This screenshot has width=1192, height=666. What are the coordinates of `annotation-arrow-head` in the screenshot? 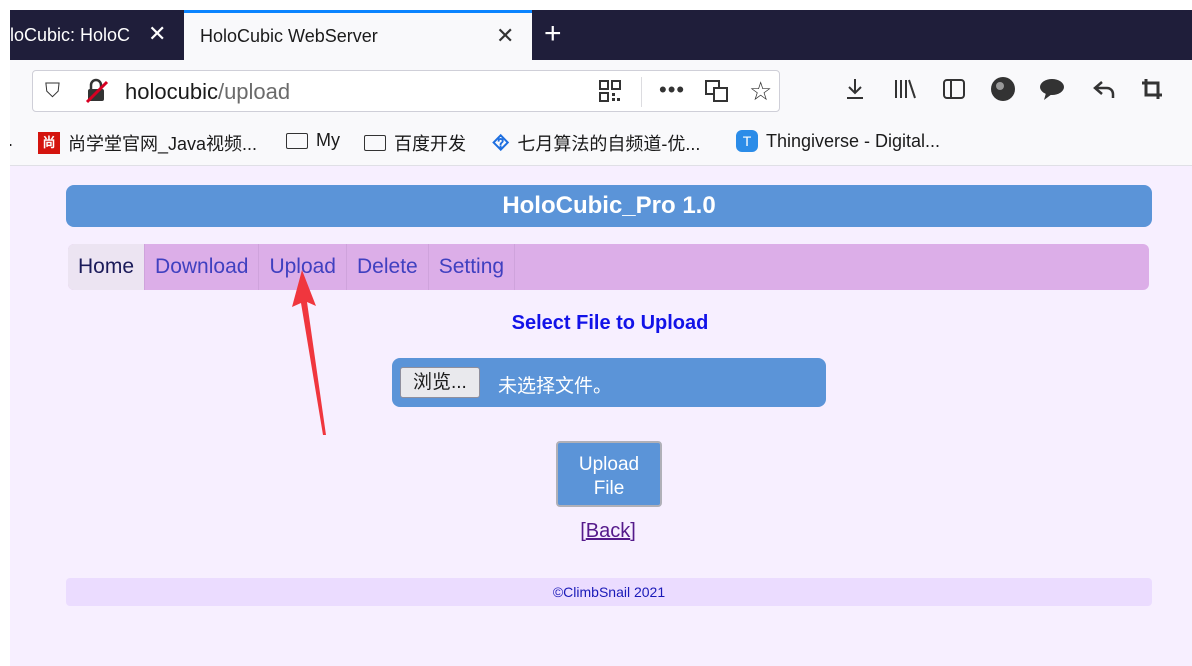 It's located at (309, 352).